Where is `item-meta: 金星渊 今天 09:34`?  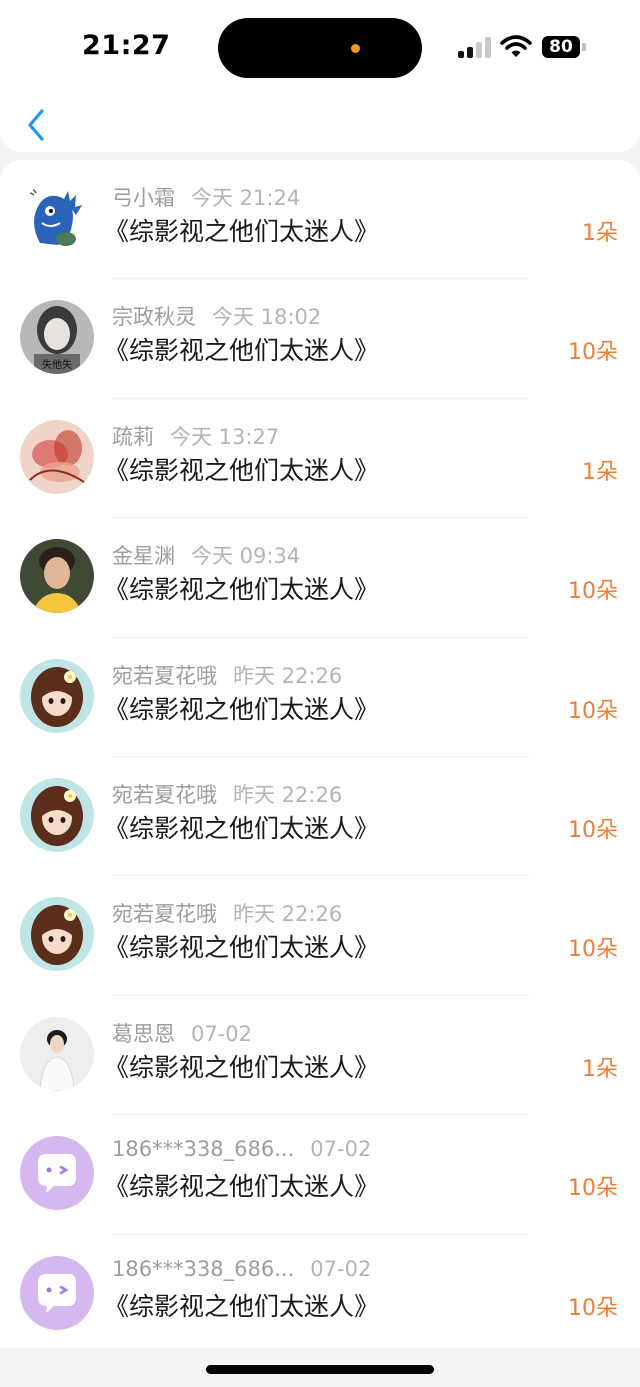
item-meta: 金星渊 今天 09:34 is located at coordinates (206, 555).